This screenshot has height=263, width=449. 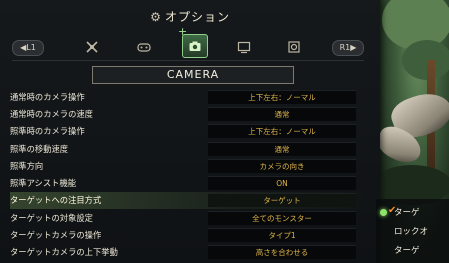 I want to click on setting-label: 照準方向, so click(x=27, y=165).